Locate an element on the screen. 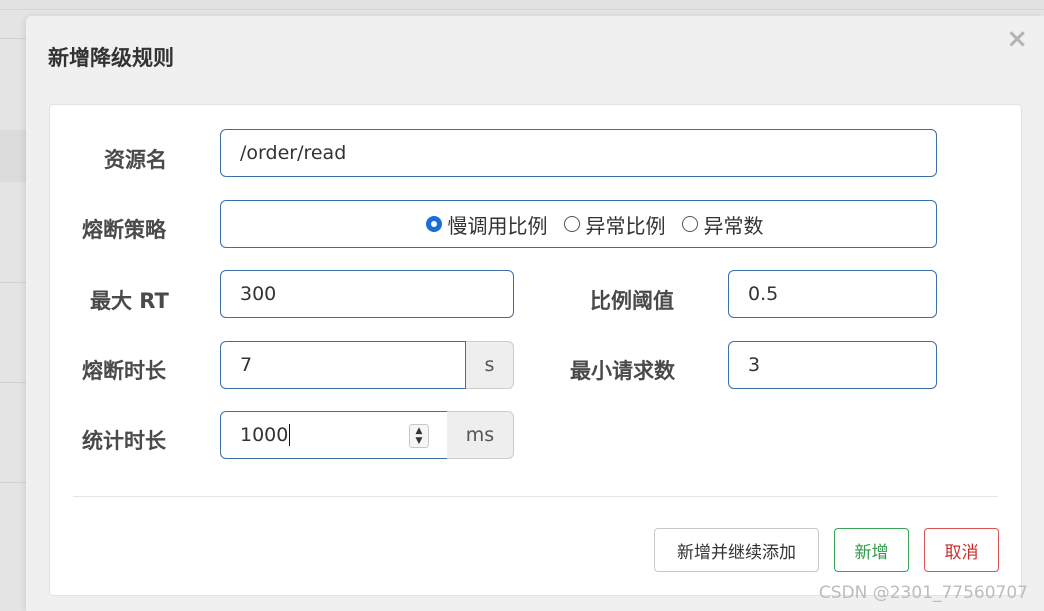 Image resolution: width=1044 pixels, height=611 pixels. max-rt-value: 300 is located at coordinates (258, 294).